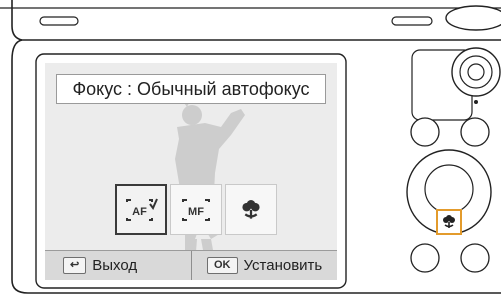 The height and width of the screenshot is (299, 501). I want to click on set-action: OK Установить, so click(264, 265).